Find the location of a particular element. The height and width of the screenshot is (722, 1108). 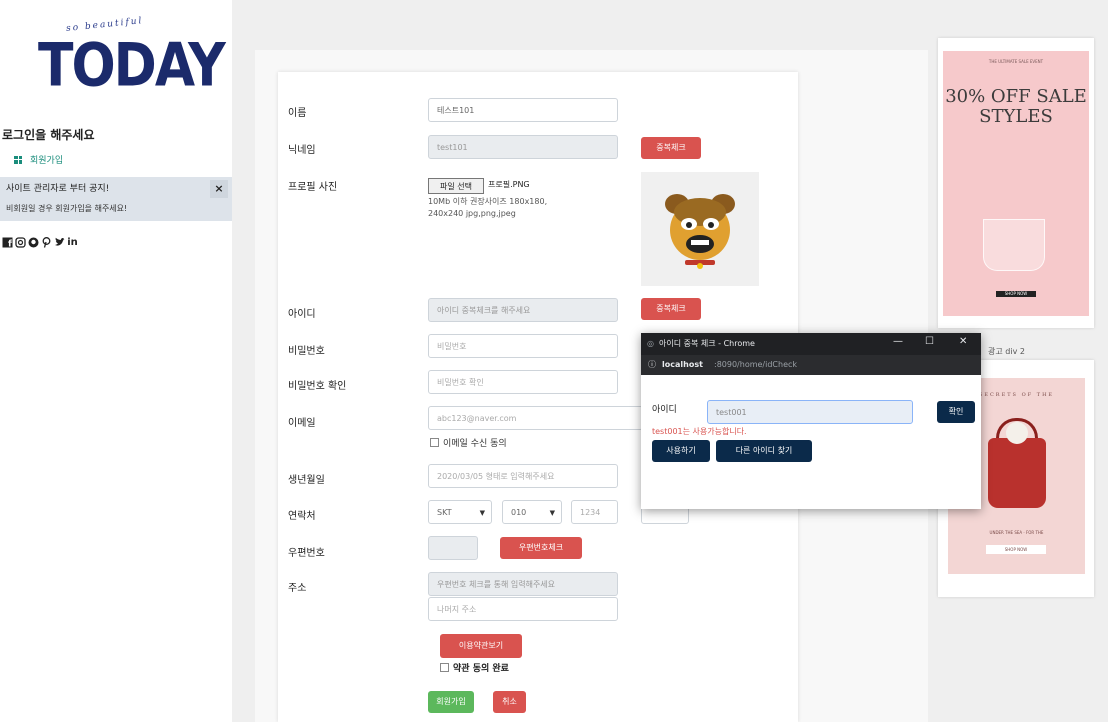

close-icon: × is located at coordinates (219, 189).